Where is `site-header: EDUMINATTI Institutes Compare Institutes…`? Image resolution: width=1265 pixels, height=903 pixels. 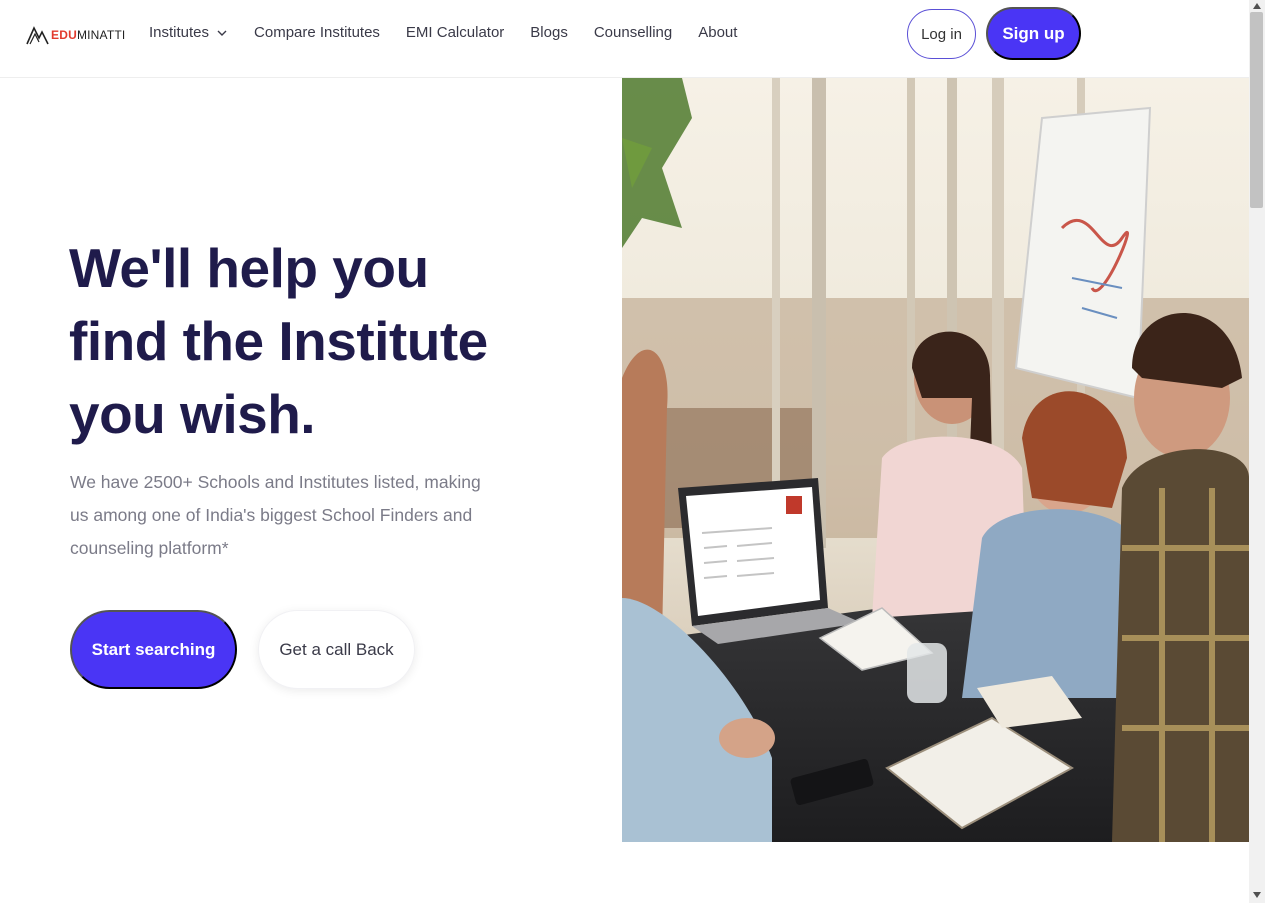 site-header: EDUMINATTI Institutes Compare Institutes… is located at coordinates (624, 39).